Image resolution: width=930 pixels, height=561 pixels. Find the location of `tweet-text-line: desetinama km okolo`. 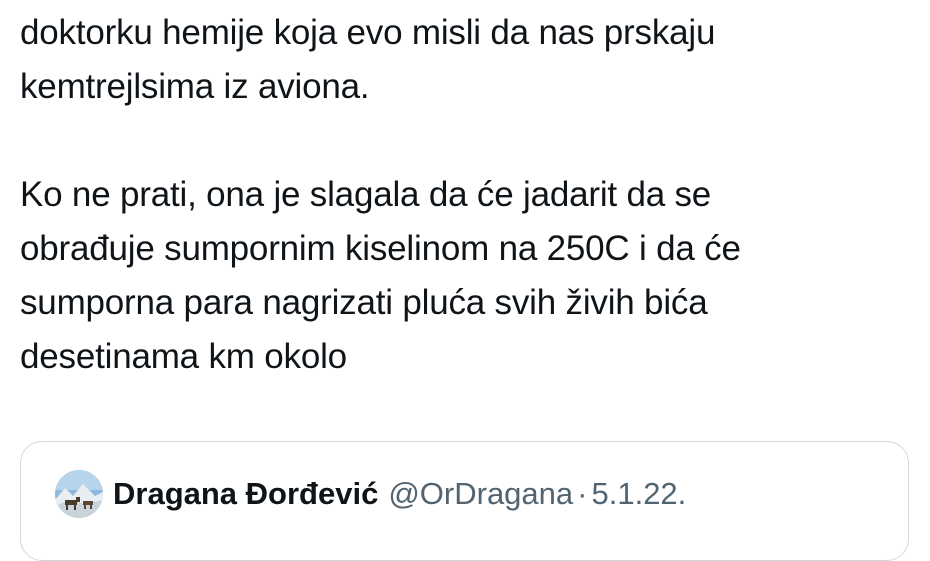

tweet-text-line: desetinama km okolo is located at coordinates (183, 356).